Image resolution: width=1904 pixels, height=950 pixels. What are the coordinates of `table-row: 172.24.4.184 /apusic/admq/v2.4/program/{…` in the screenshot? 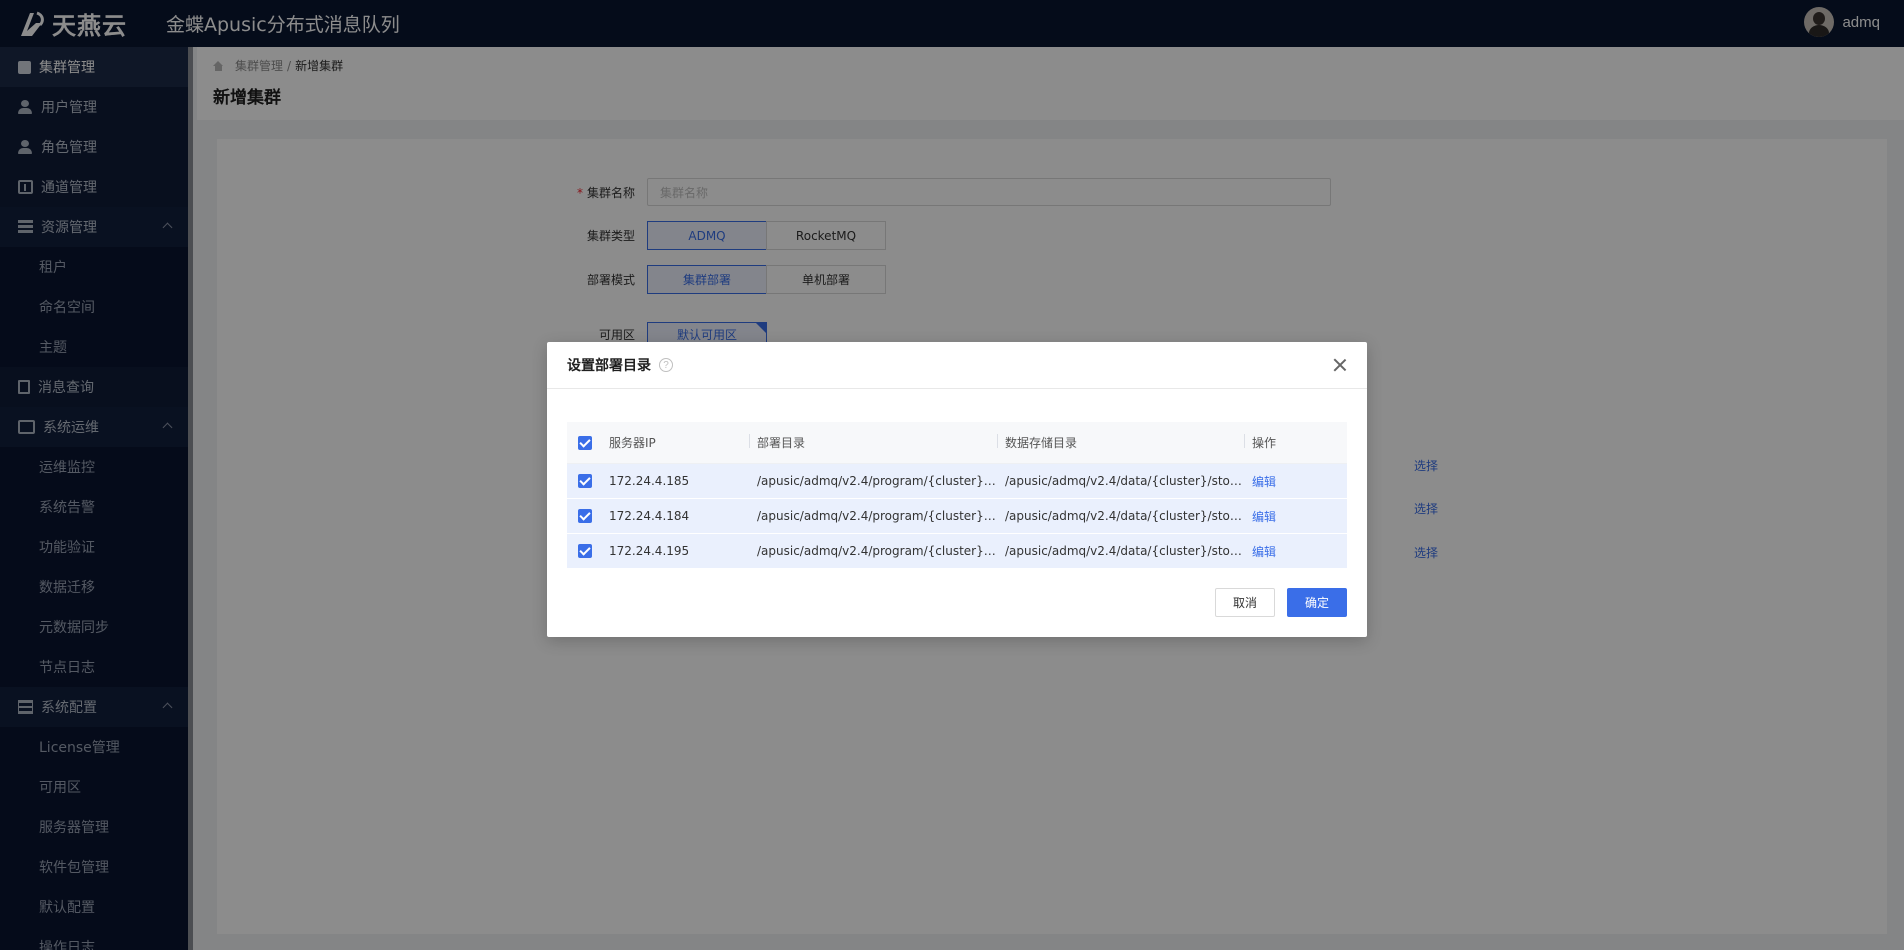 It's located at (957, 516).